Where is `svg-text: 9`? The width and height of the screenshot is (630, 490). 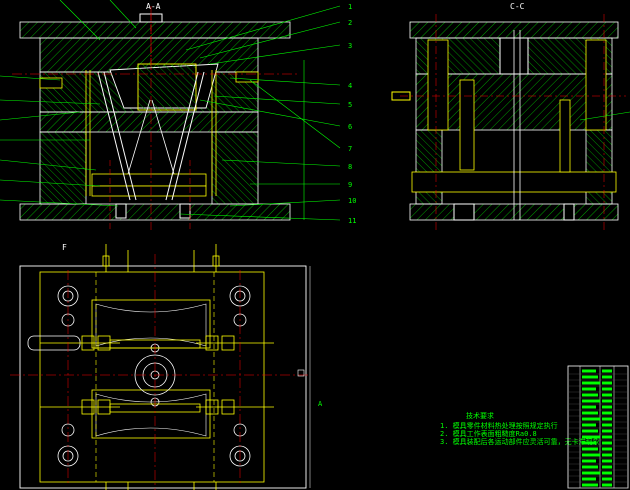 svg-text: 9 is located at coordinates (350, 185).